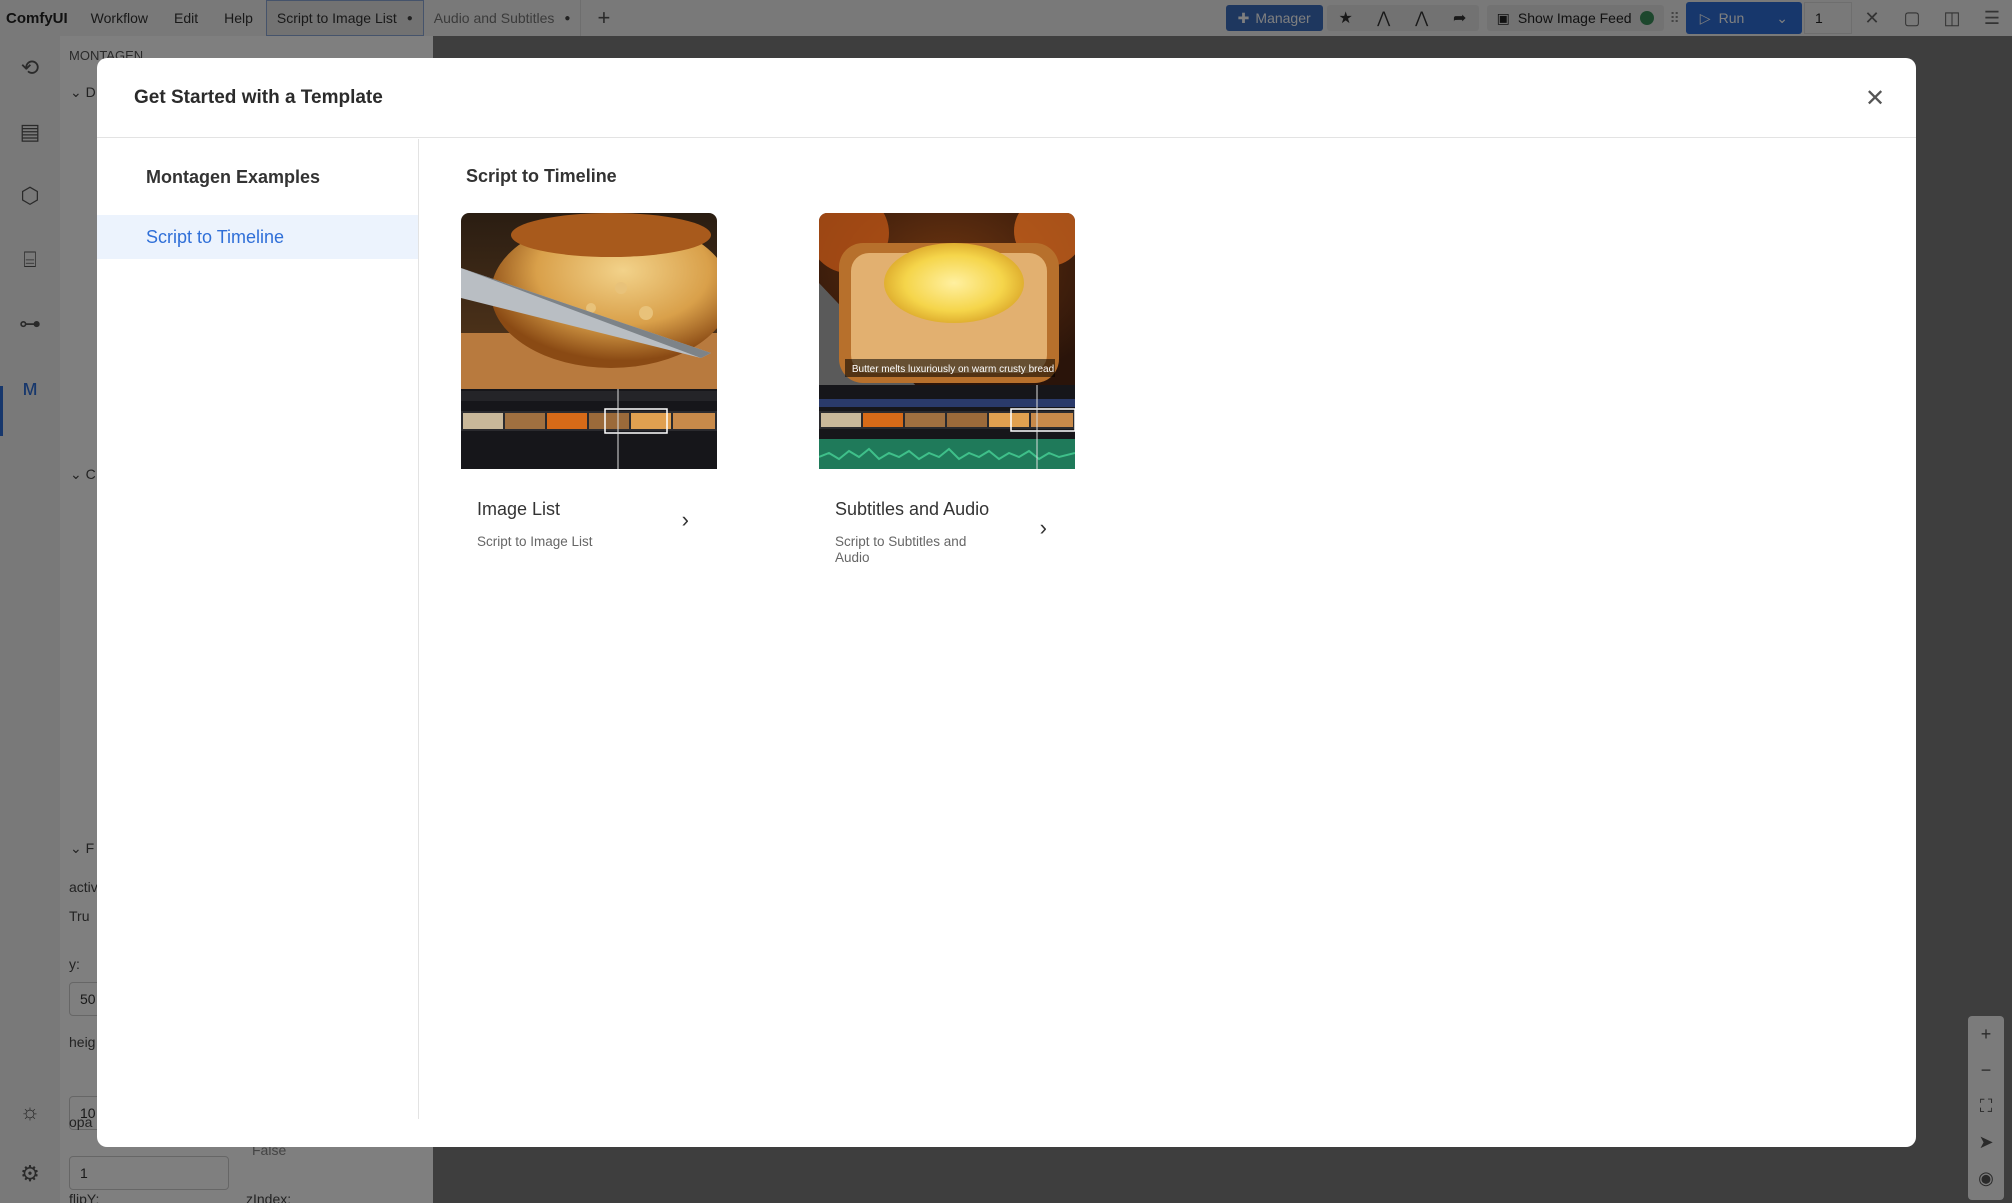  I want to click on category-label: Script to Timeline, so click(215, 236).